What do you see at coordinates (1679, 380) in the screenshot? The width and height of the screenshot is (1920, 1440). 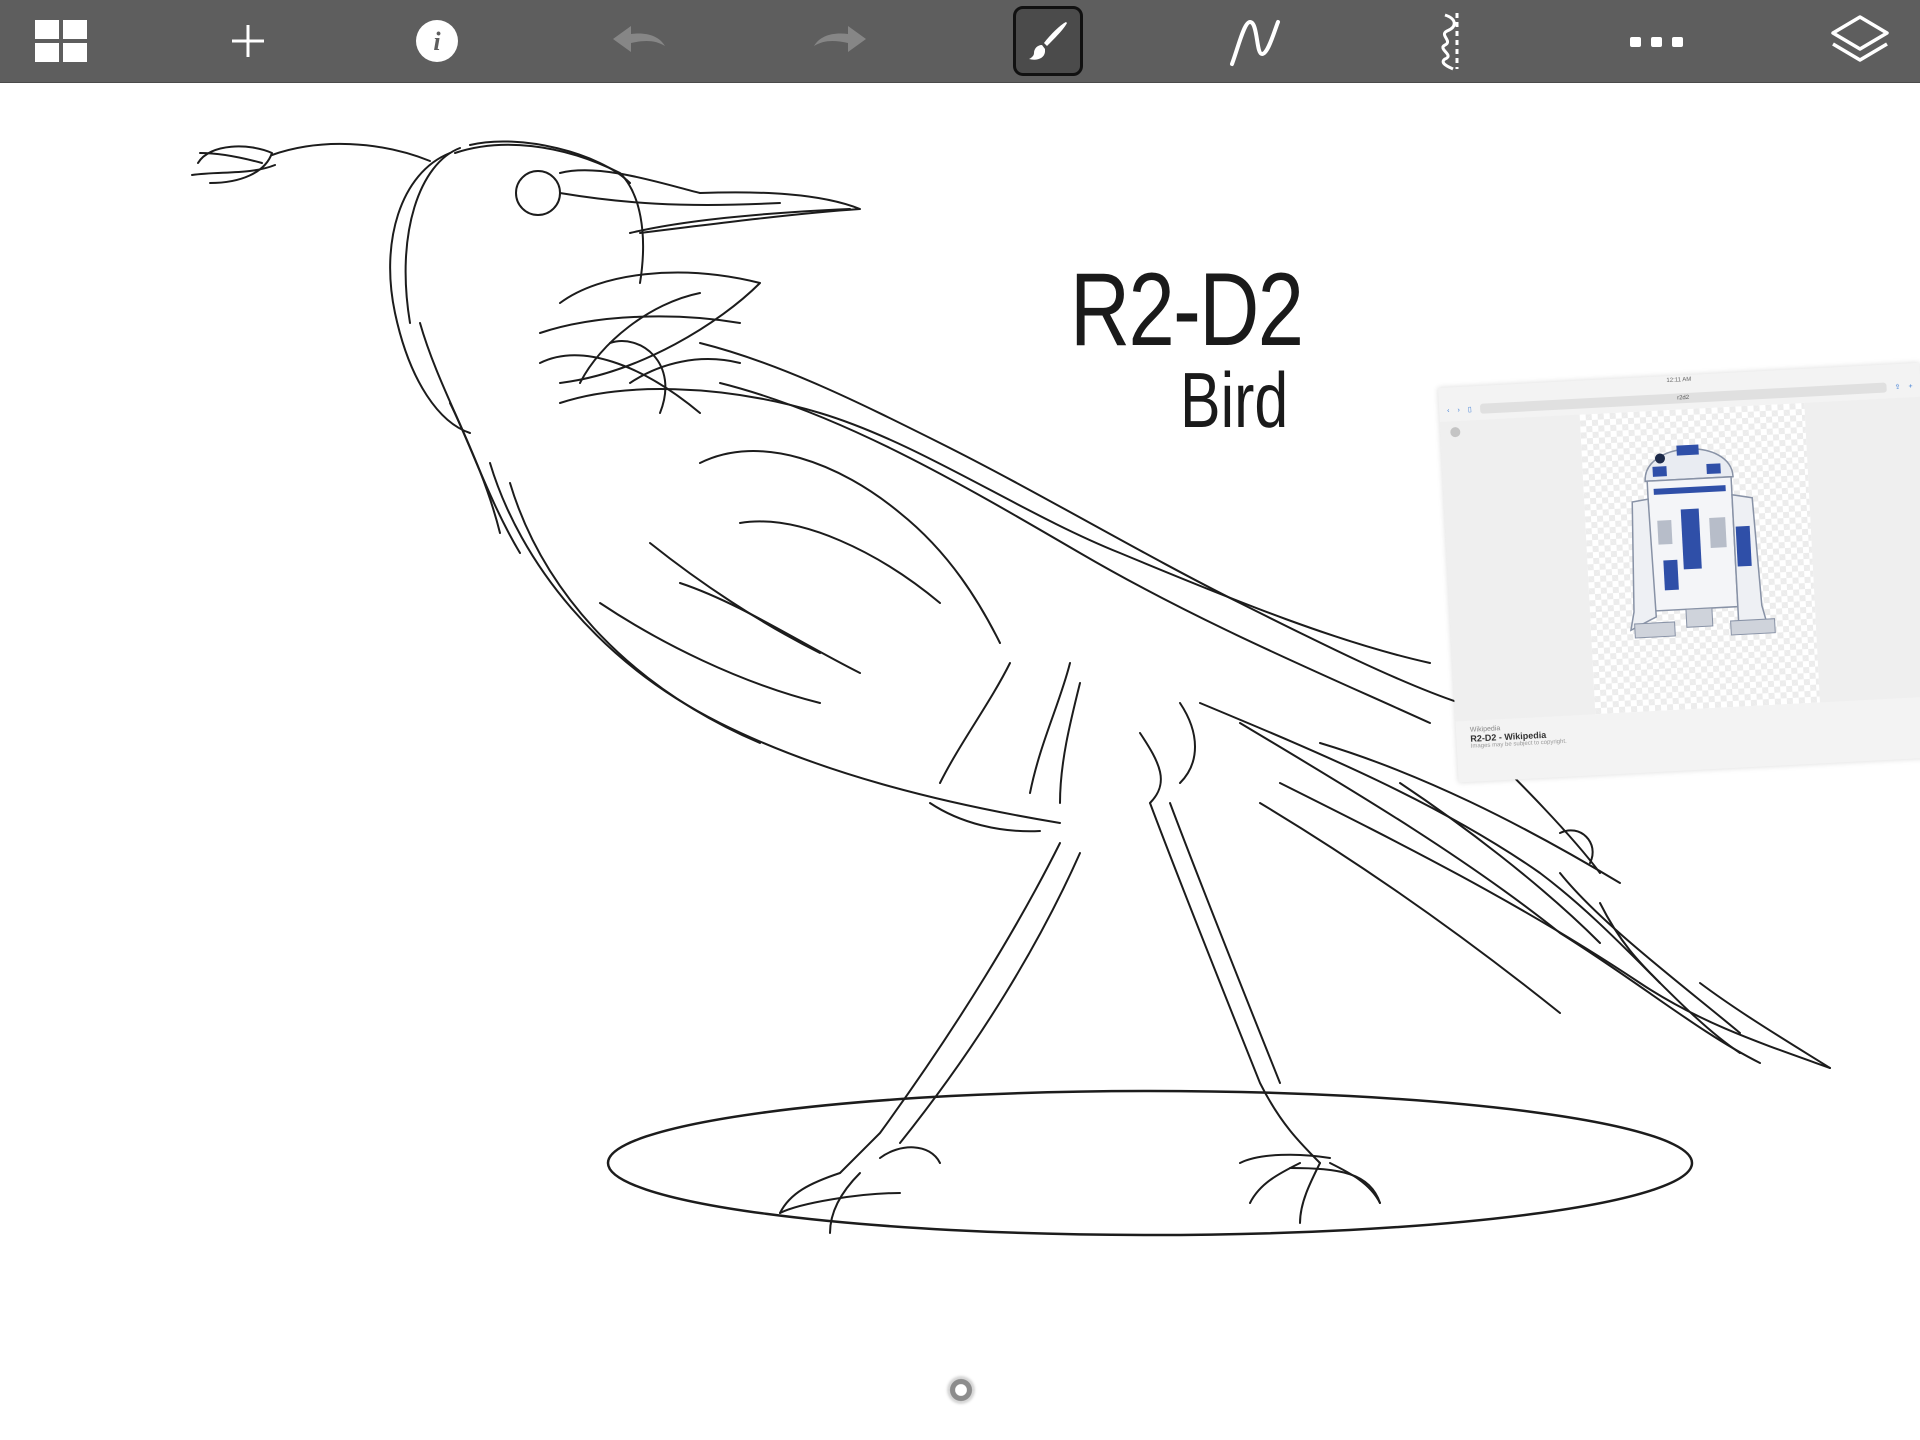 I see `ref-status-time: 12:11 AM` at bounding box center [1679, 380].